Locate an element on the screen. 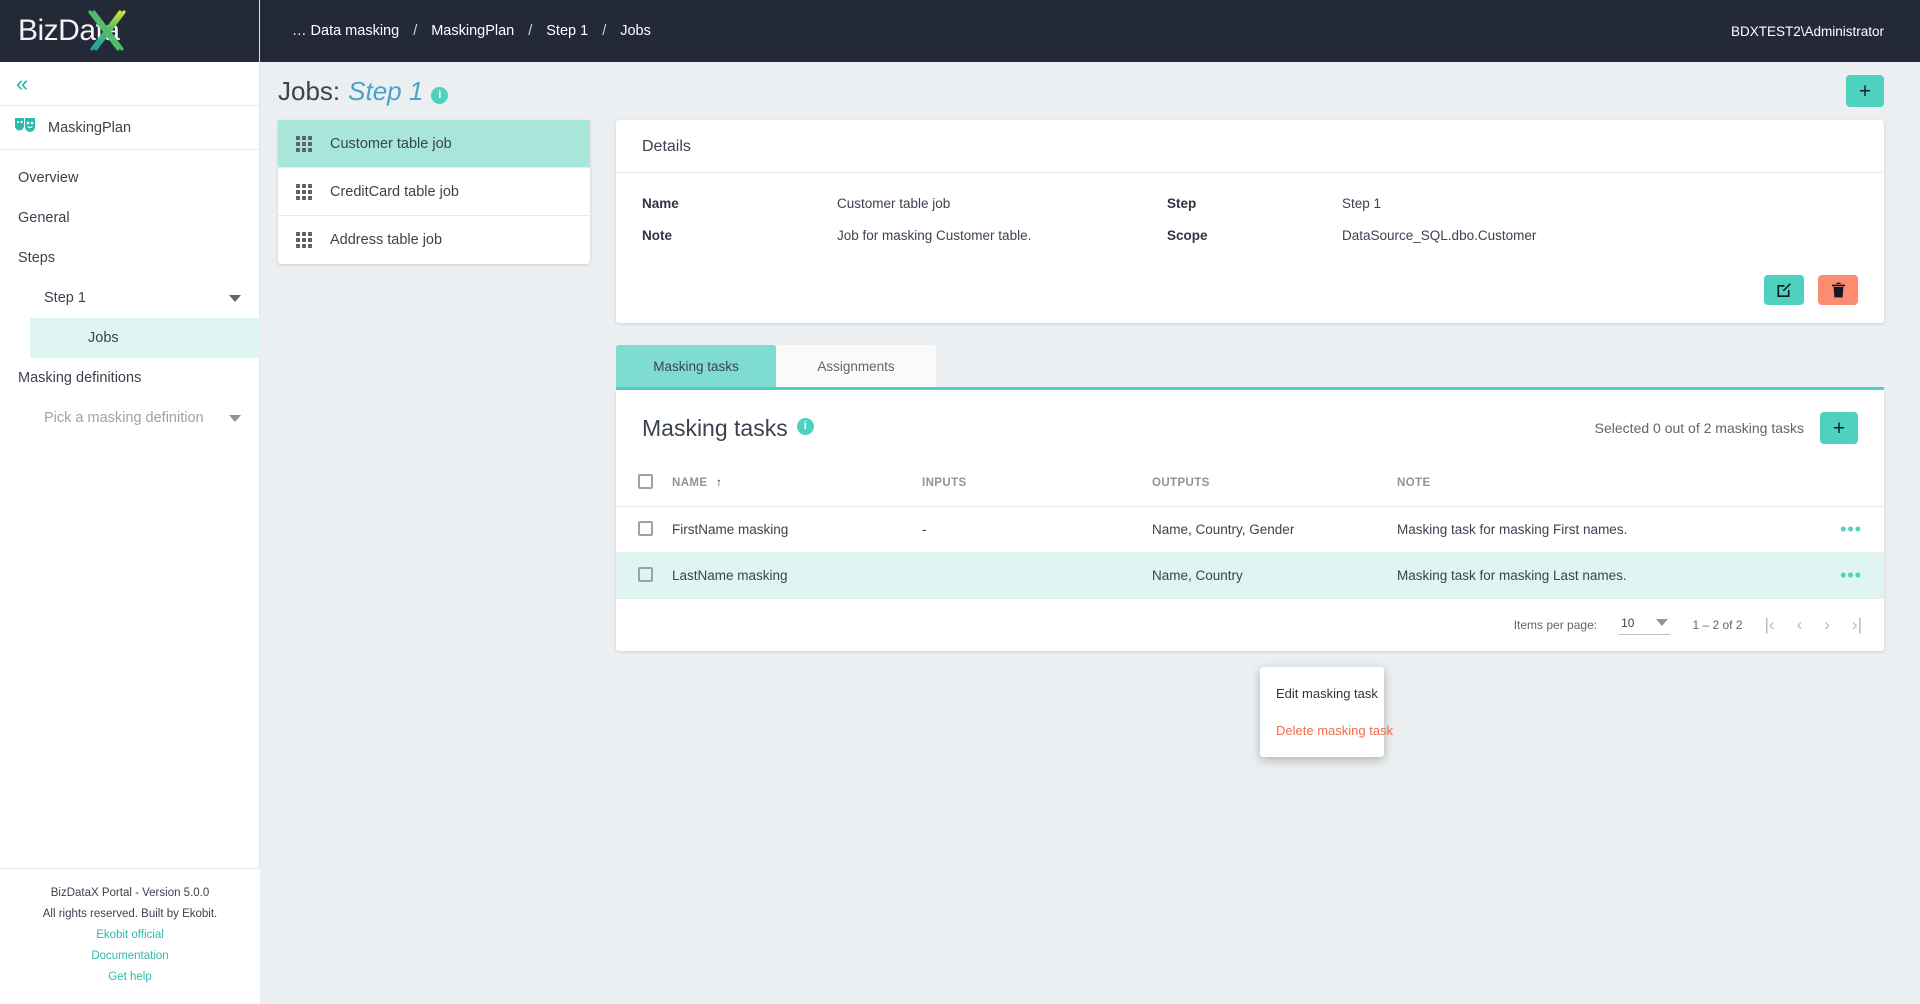  page-range-label: 1 – 2 of 2 is located at coordinates (1717, 625).